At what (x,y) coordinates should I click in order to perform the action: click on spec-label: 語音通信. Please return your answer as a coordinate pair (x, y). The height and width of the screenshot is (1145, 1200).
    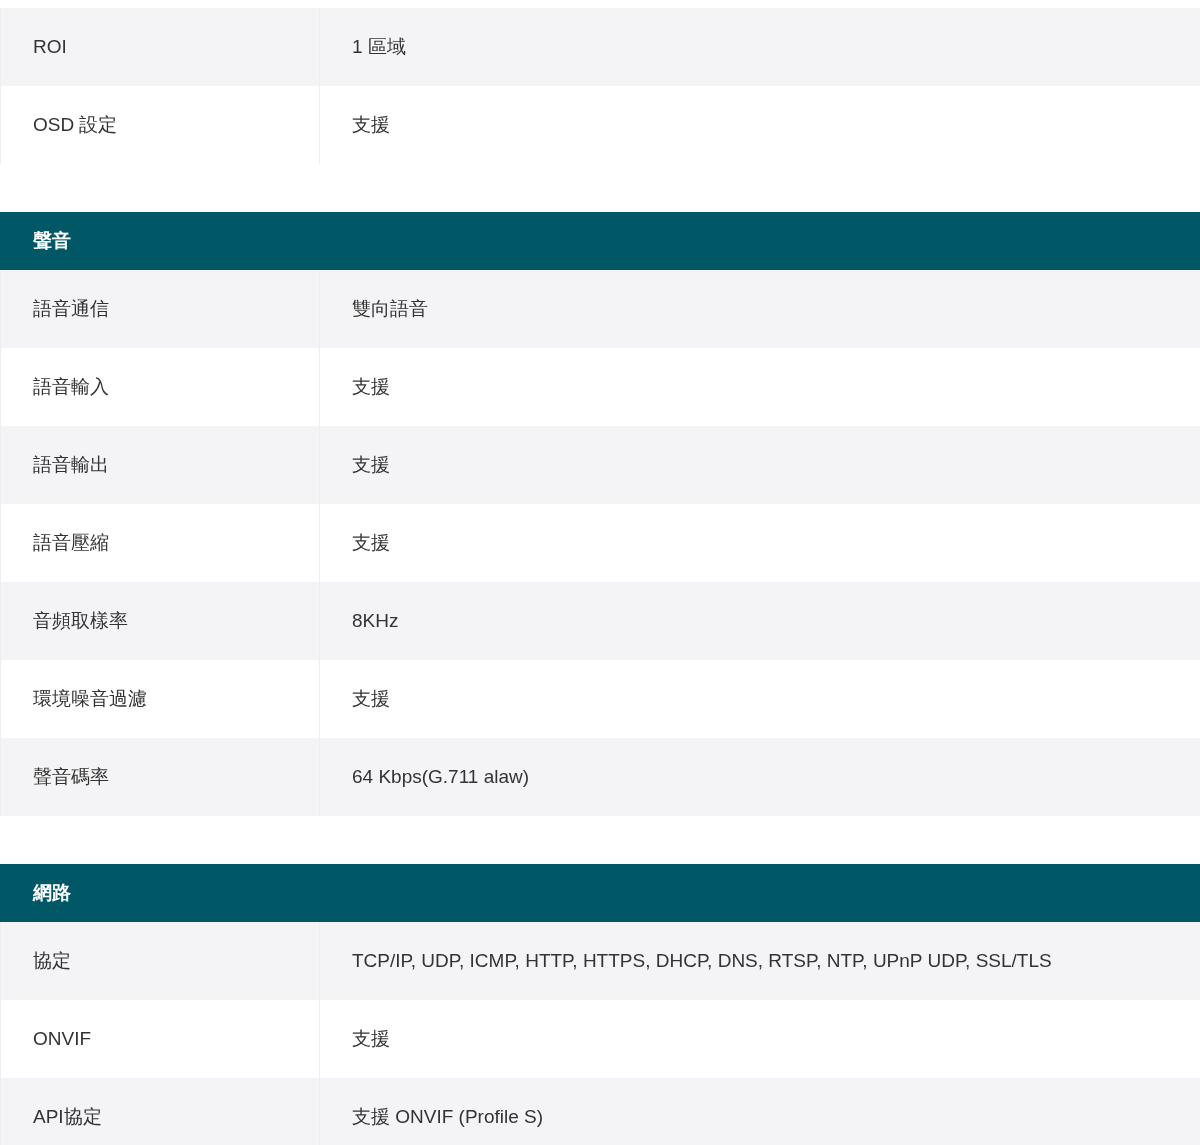
    Looking at the image, I should click on (71, 308).